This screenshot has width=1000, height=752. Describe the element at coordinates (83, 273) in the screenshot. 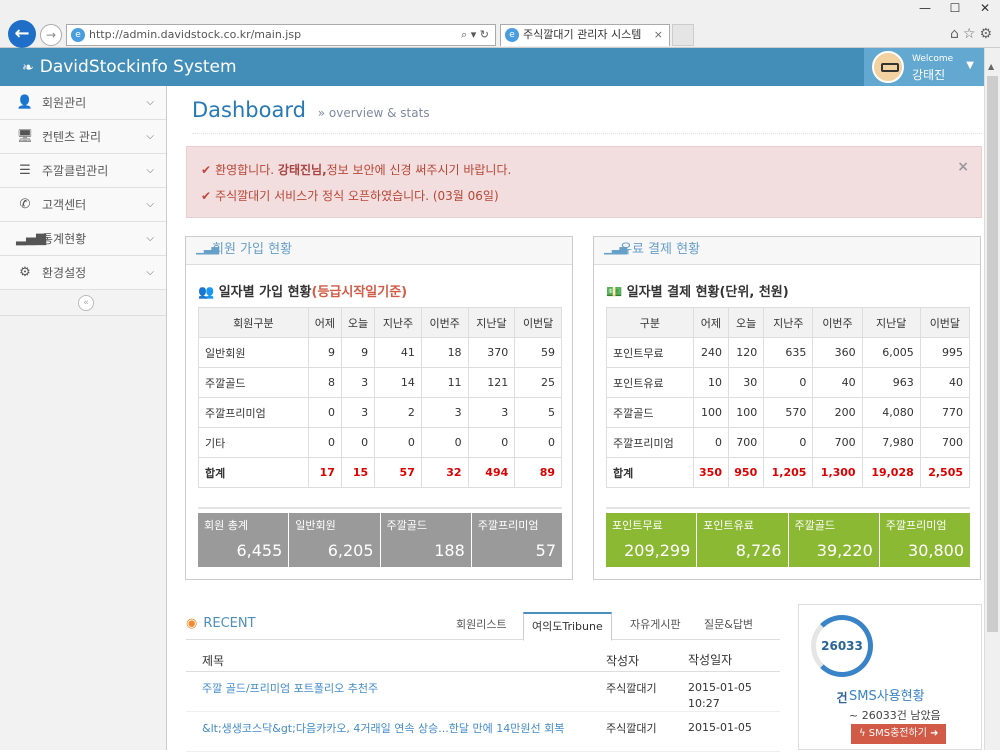

I see `sidebar-item-settings: ⚙ 환경설정 ⌵` at that location.